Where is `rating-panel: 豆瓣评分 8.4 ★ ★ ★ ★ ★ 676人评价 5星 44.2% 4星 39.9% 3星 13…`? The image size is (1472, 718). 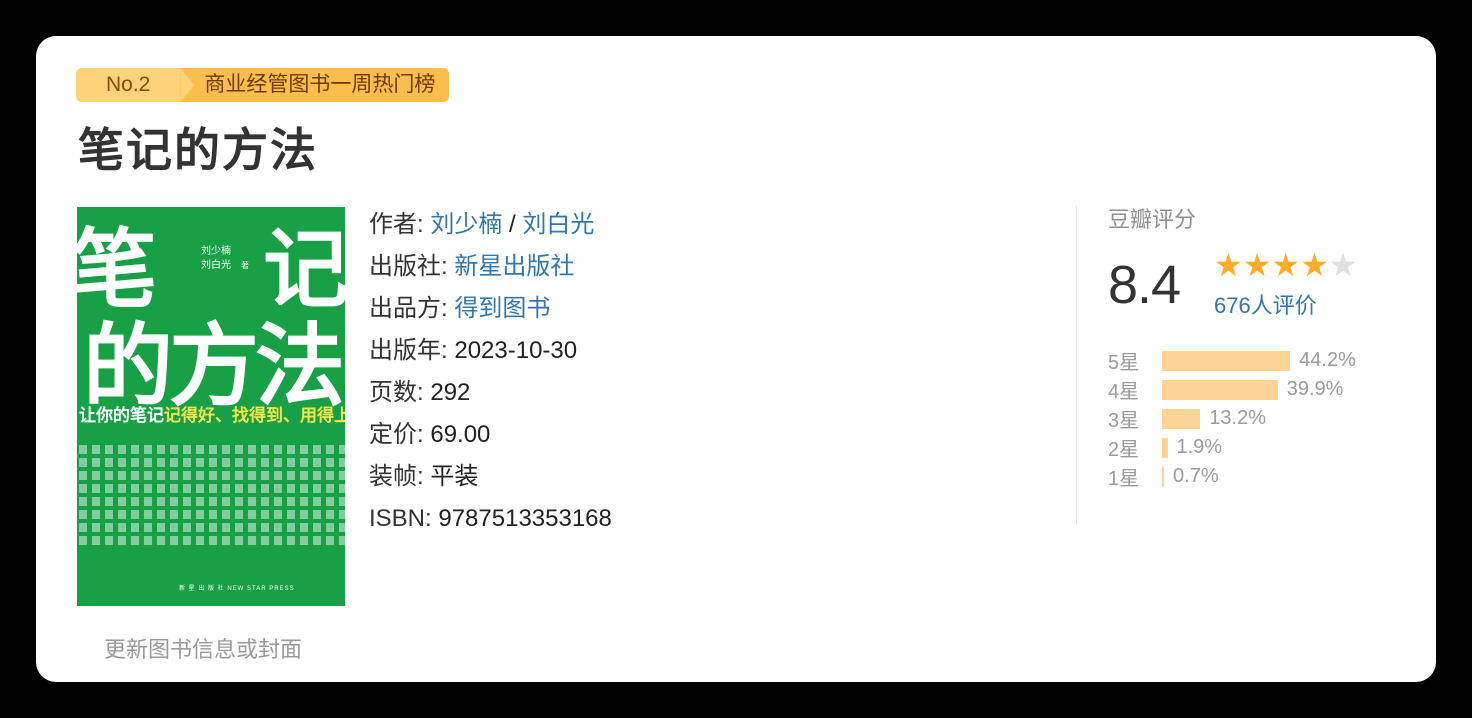 rating-panel: 豆瓣评分 8.4 ★ ★ ★ ★ ★ 676人评价 5星 44.2% 4星 39.9% 3星 13… is located at coordinates (1258, 346).